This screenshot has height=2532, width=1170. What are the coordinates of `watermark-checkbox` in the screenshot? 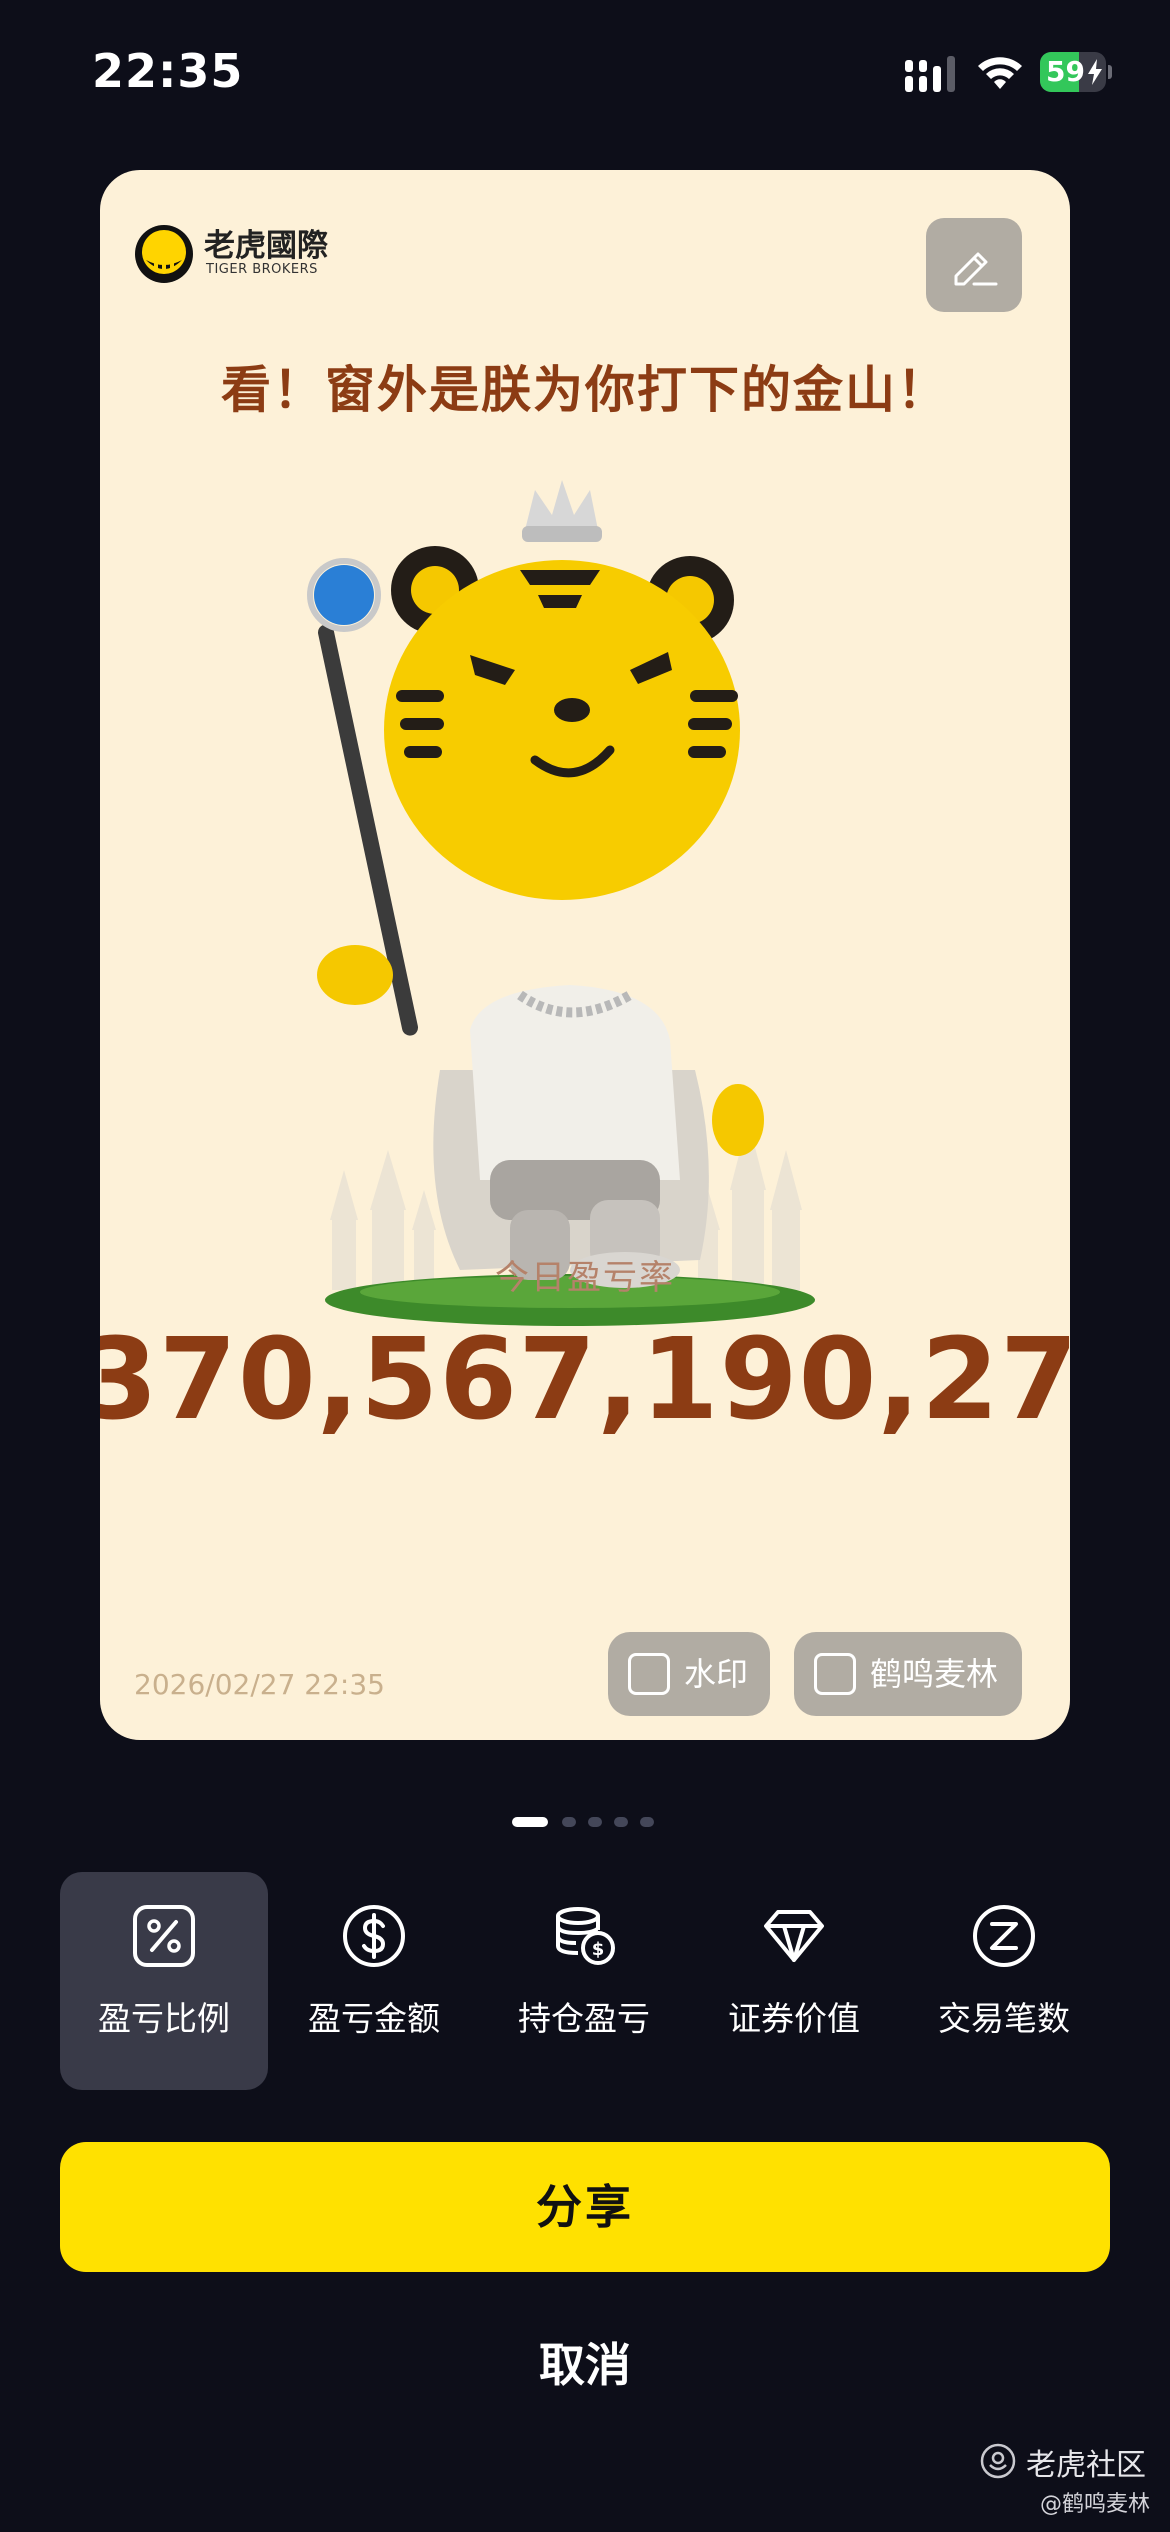 It's located at (649, 1674).